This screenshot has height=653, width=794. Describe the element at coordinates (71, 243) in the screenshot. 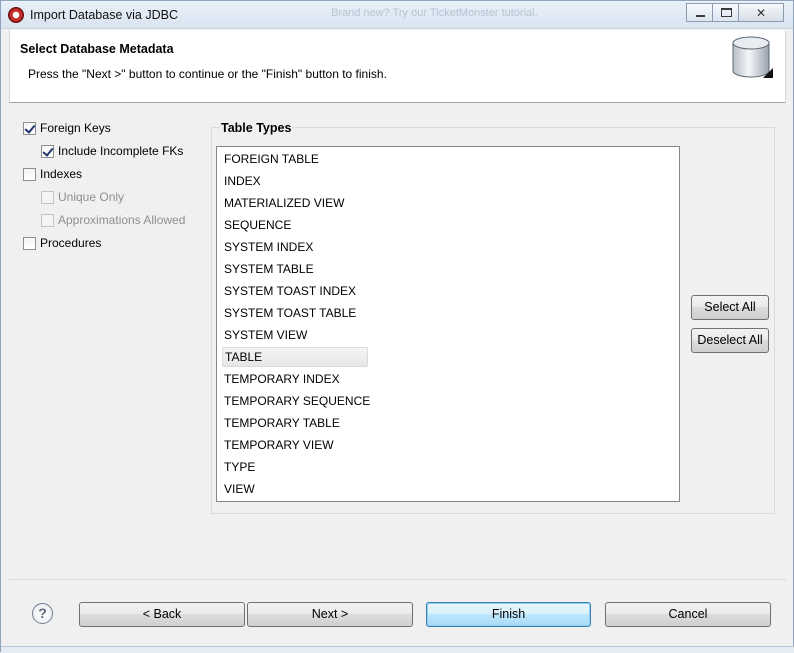

I see `checkbox-label: Procedures` at that location.